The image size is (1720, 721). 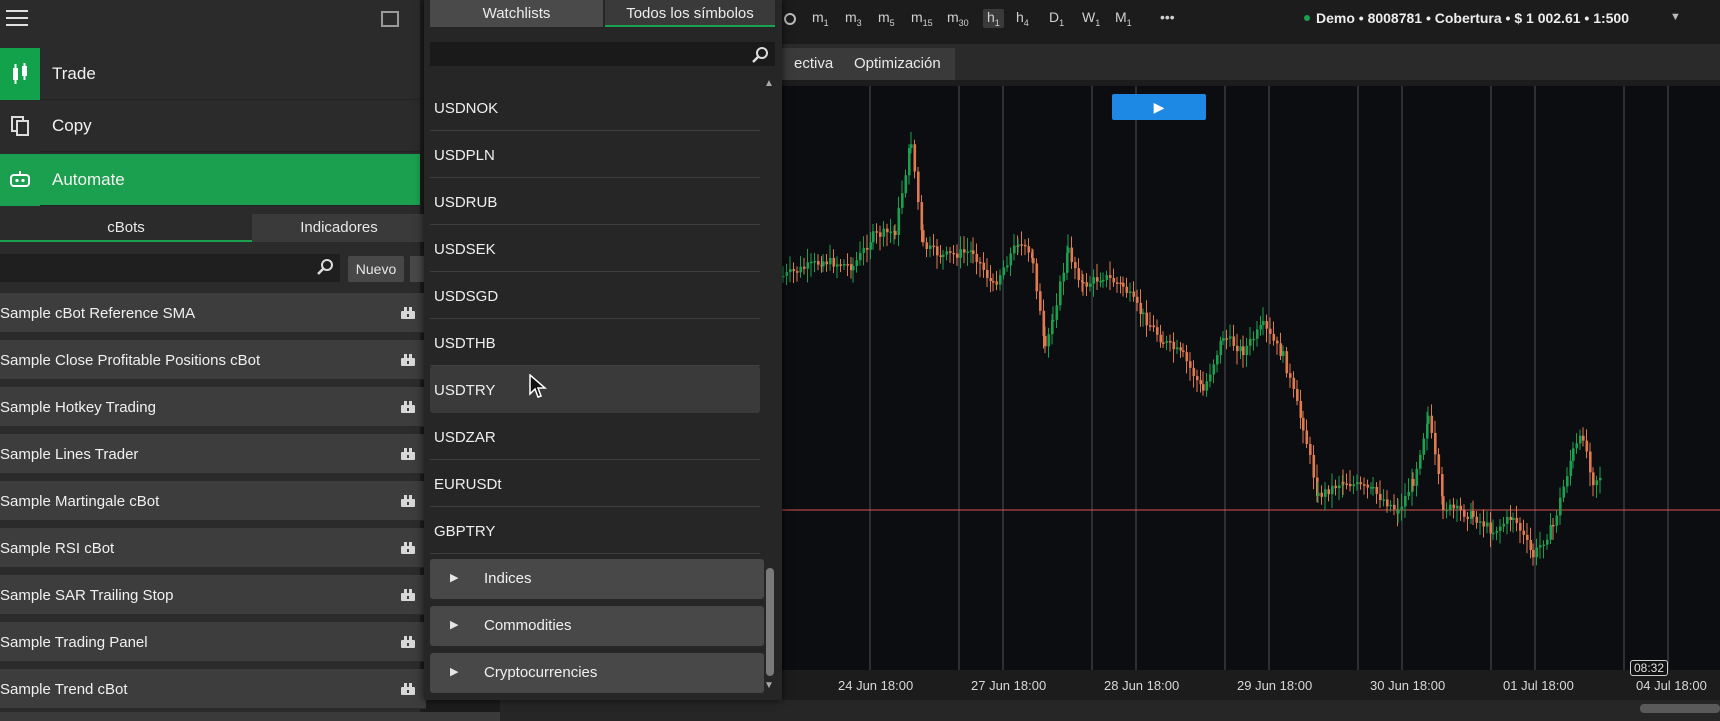 What do you see at coordinates (1675, 17) in the screenshot?
I see `chevron-down-icon: ▼` at bounding box center [1675, 17].